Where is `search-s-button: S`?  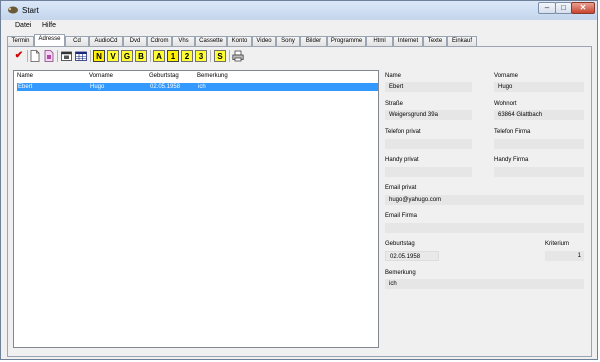
search-s-button: S is located at coordinates (220, 56).